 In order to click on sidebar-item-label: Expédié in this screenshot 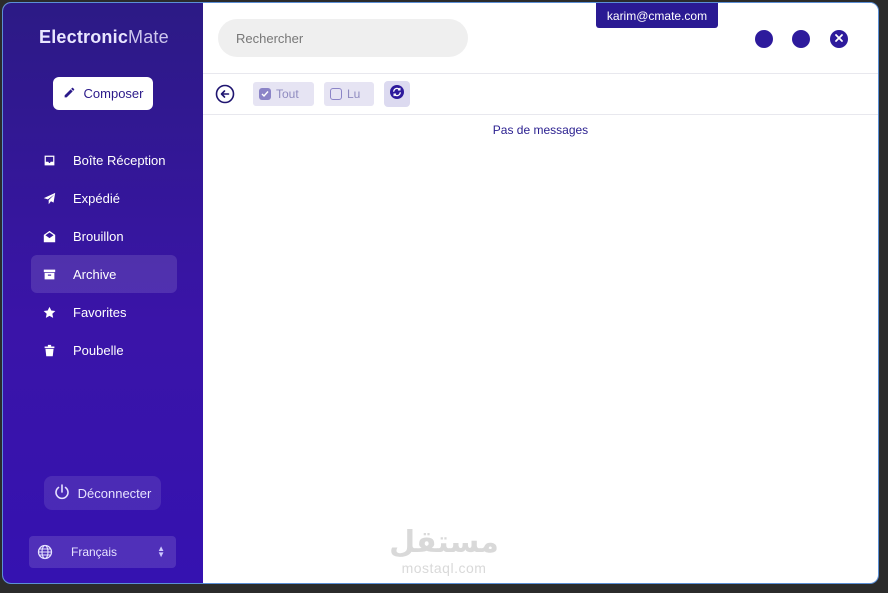, I will do `click(96, 198)`.